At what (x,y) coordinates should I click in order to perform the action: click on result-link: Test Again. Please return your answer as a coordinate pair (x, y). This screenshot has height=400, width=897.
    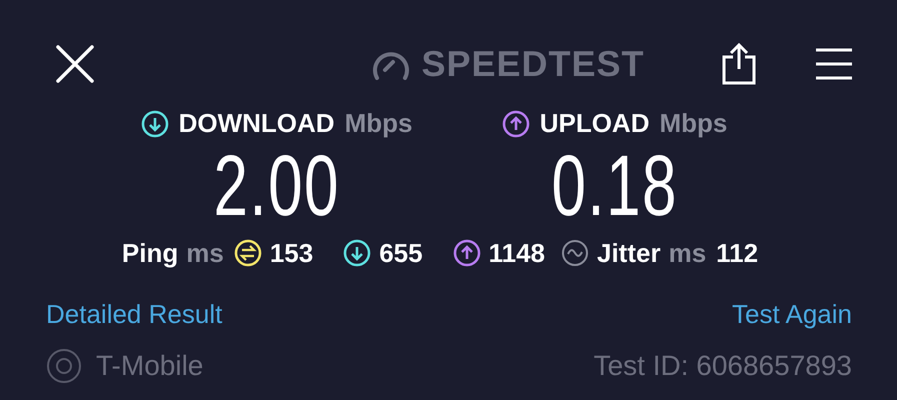
    Looking at the image, I should click on (792, 314).